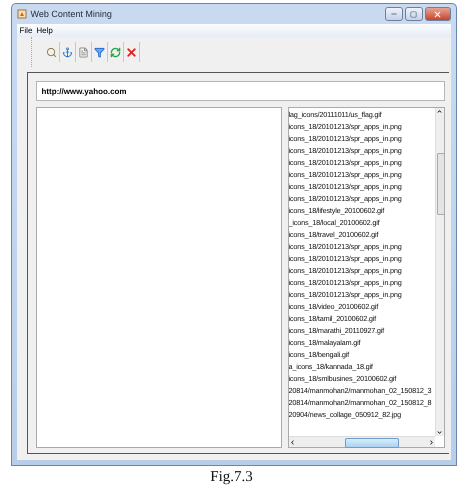 This screenshot has width=463, height=487. Describe the element at coordinates (292, 442) in the screenshot. I see `scroll-left-icon` at that location.